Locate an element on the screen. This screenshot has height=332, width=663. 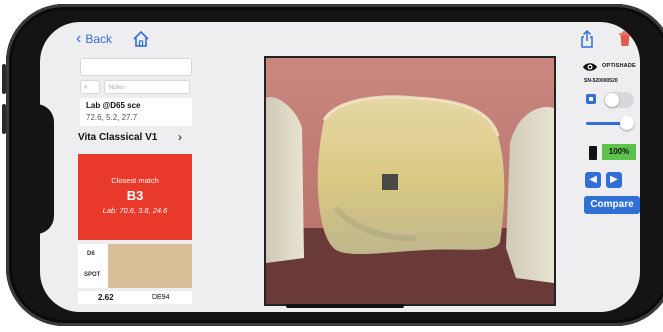
next-arrow-button: ▶ is located at coordinates (614, 180).